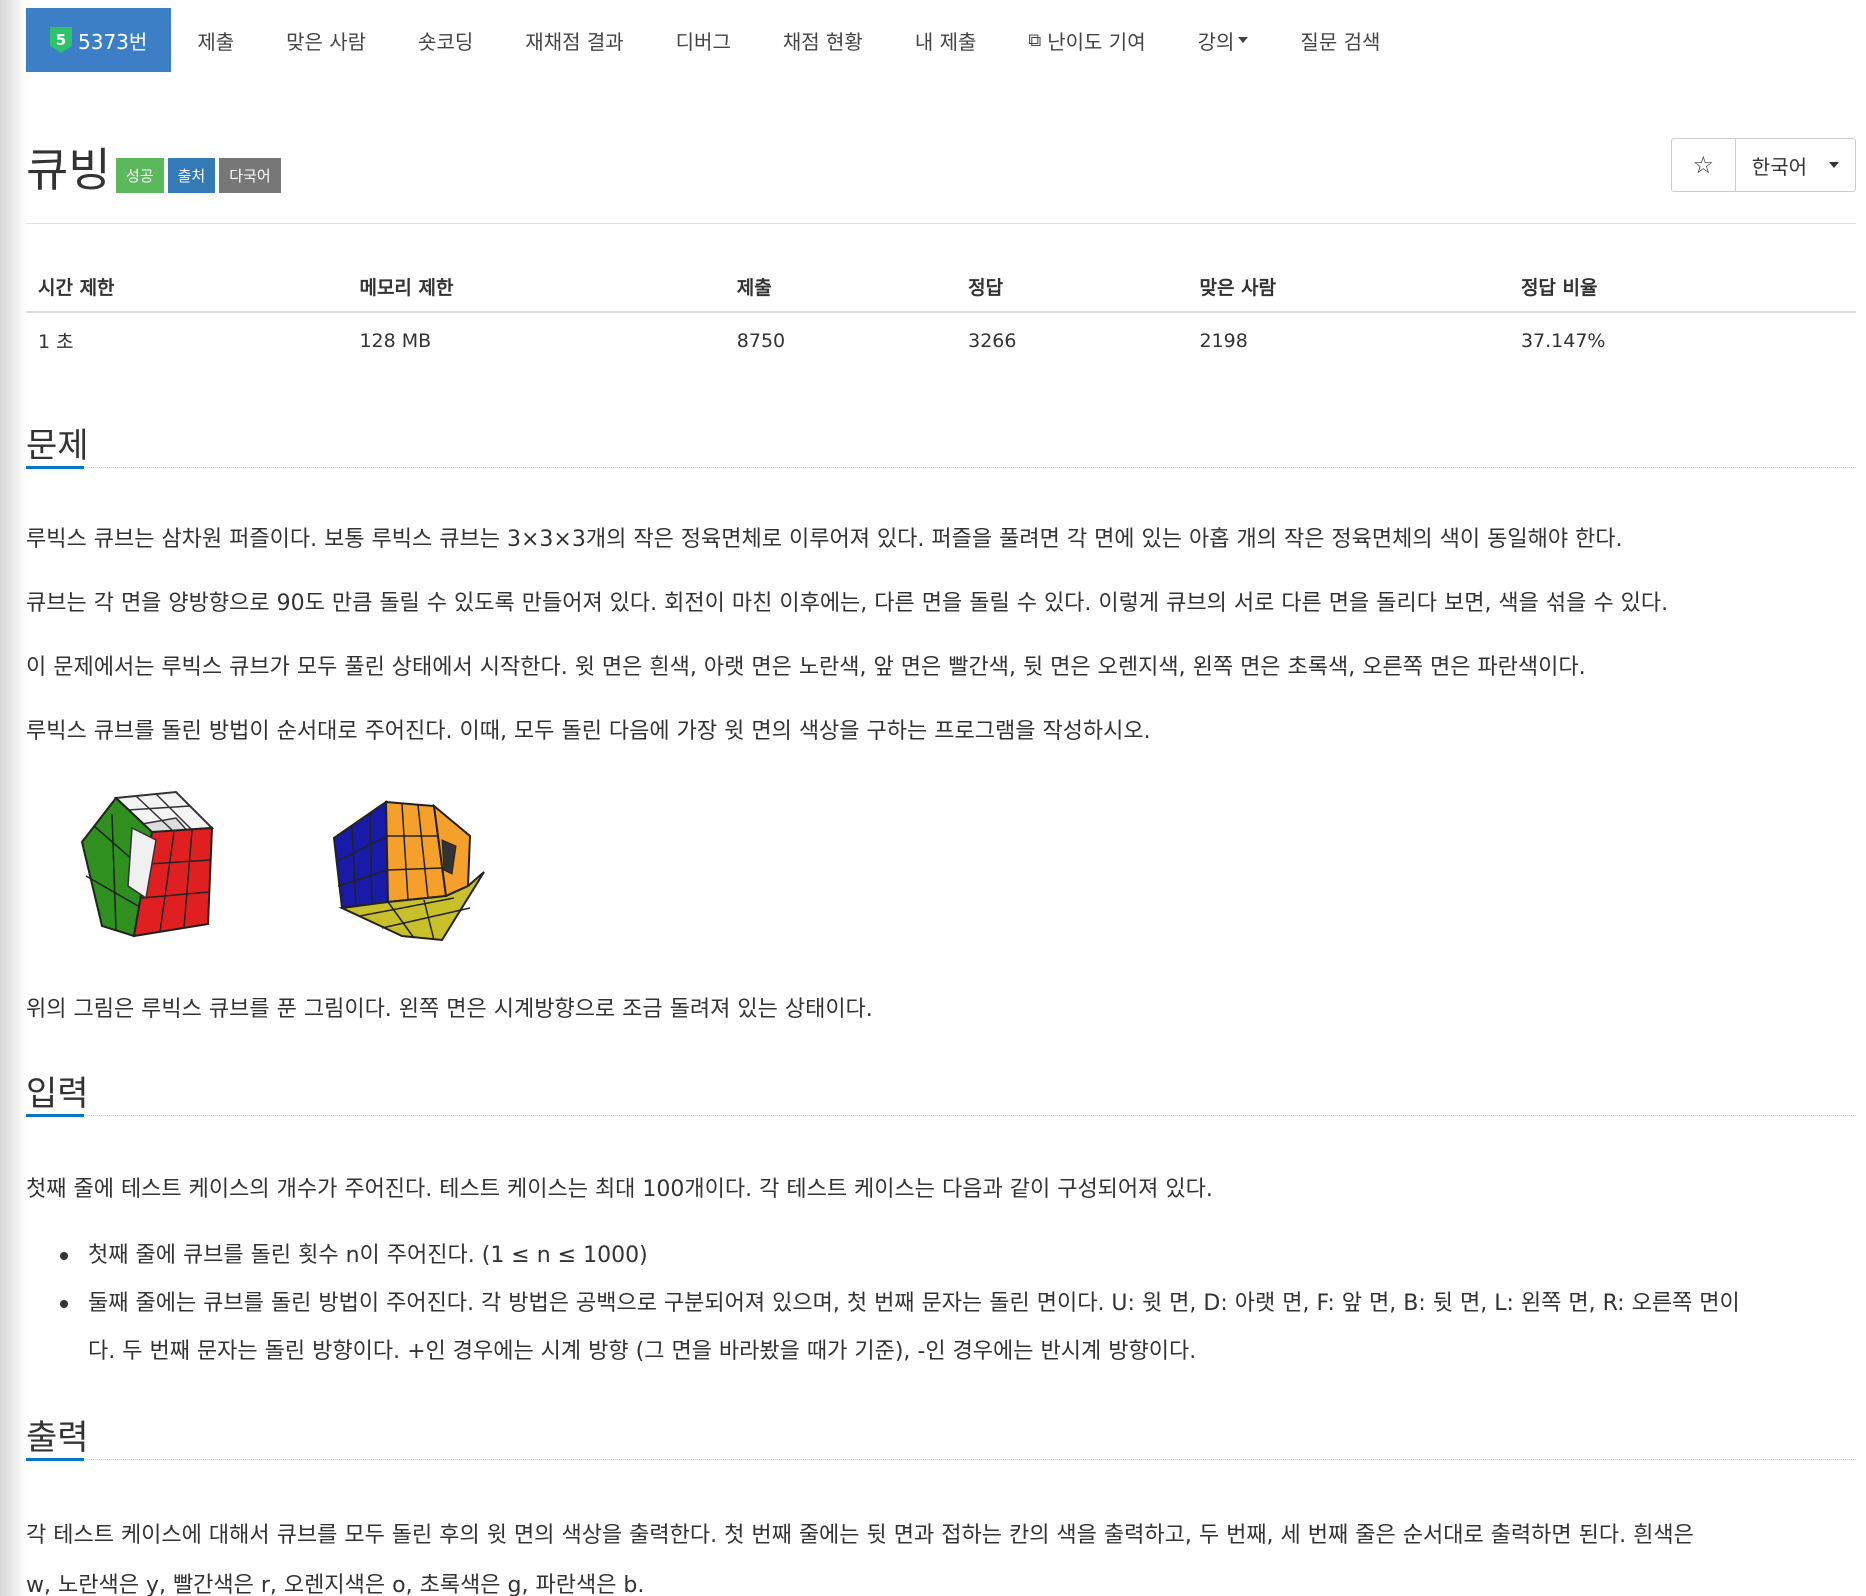  I want to click on header-memory-limit: 메모리 제한, so click(536, 287).